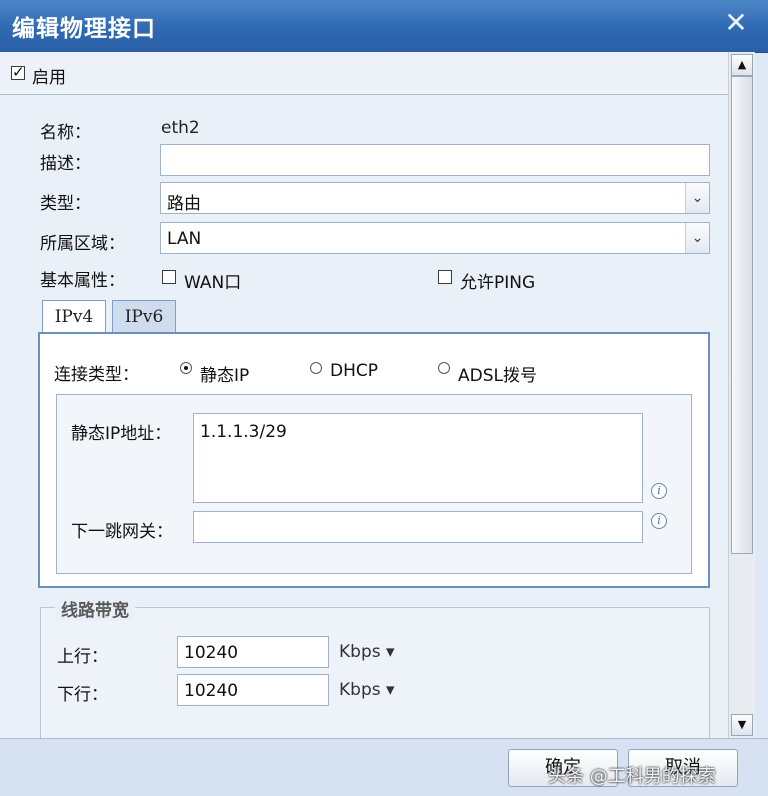 Image resolution: width=768 pixels, height=796 pixels. I want to click on zone-select: LAN ⌄, so click(435, 238).